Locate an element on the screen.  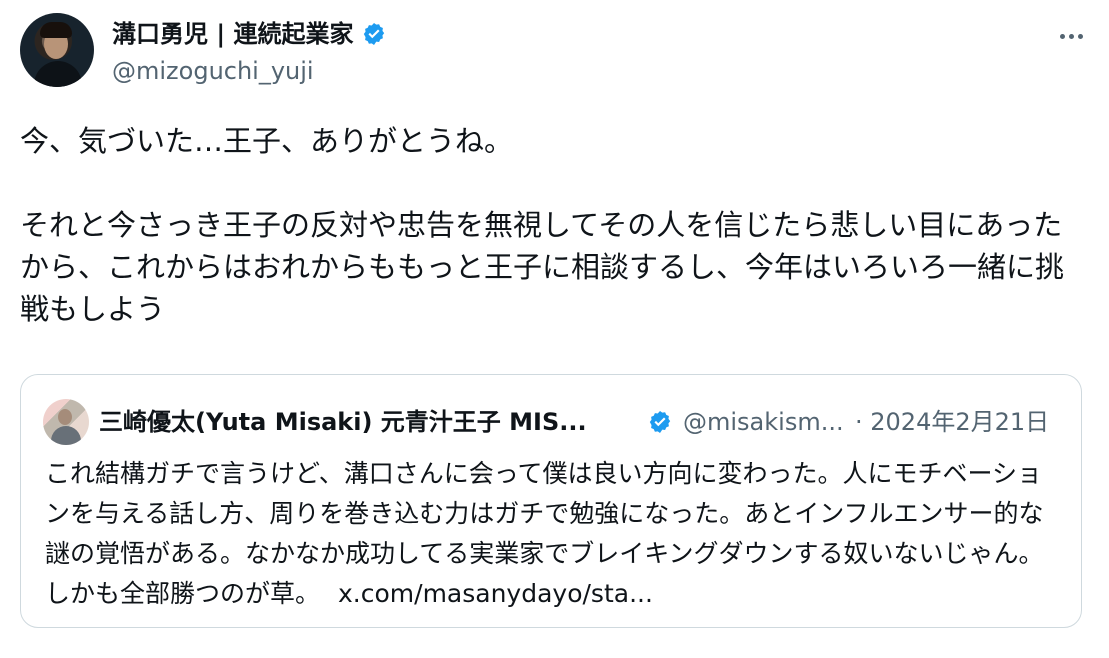
quoted-verified-badge-icon is located at coordinates (660, 422).